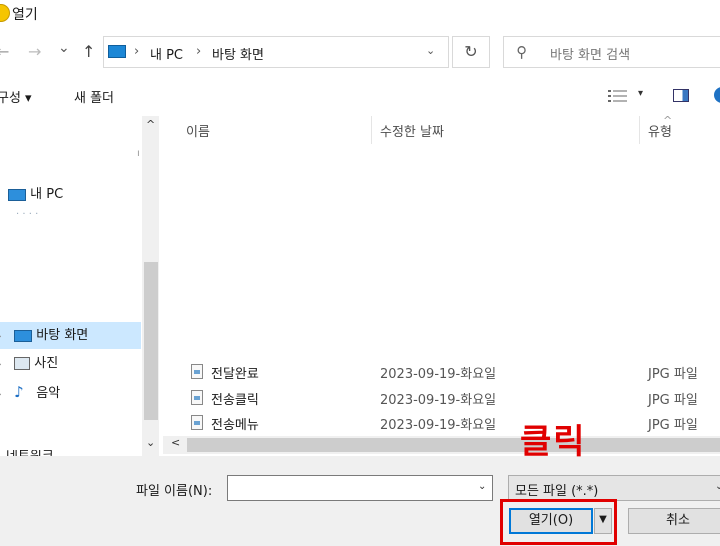  I want to click on tree-item-label: 사진, so click(46, 363).